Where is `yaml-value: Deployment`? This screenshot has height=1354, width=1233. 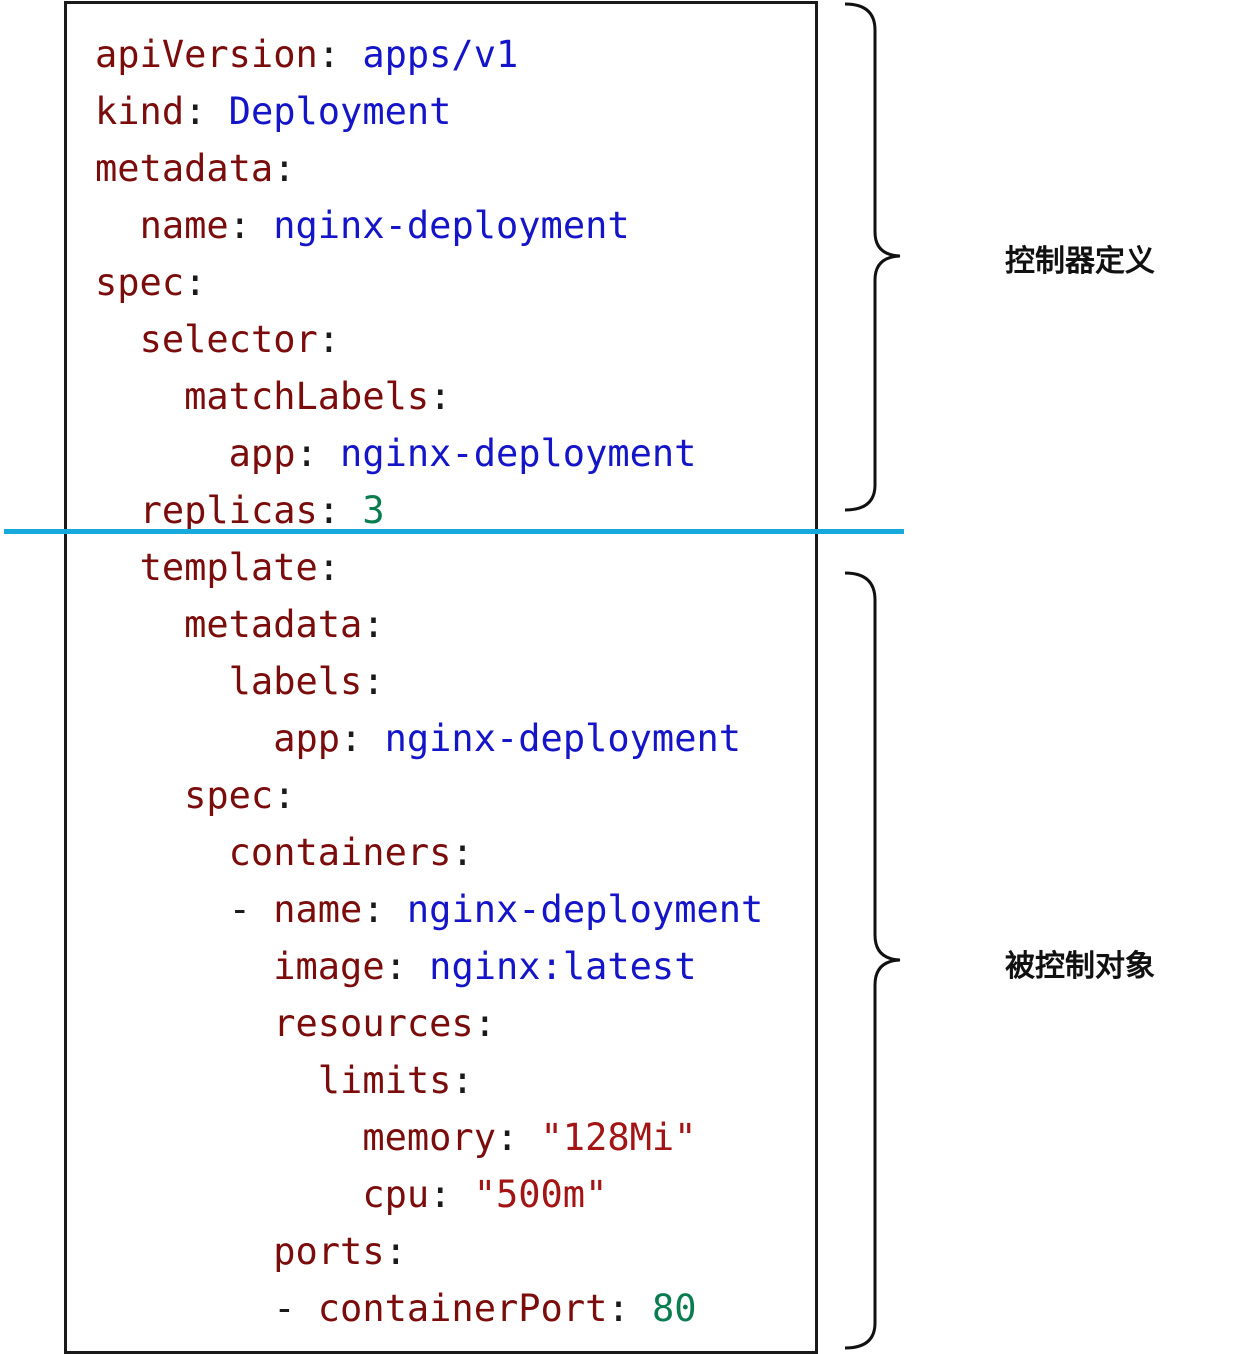 yaml-value: Deployment is located at coordinates (340, 111).